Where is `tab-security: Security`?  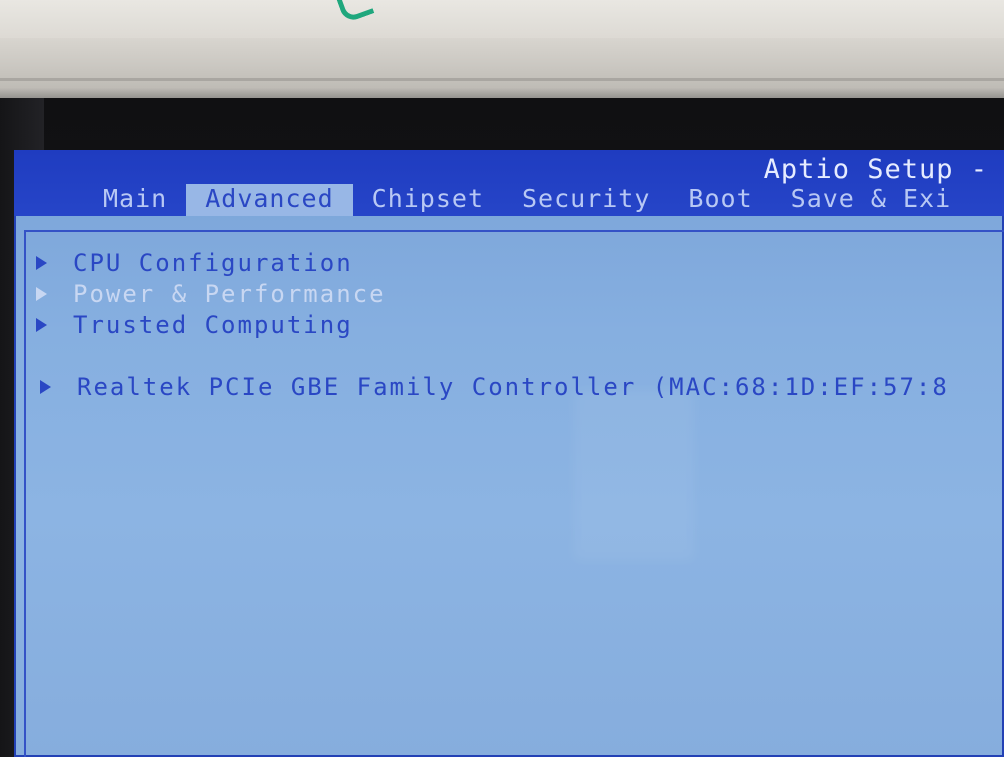
tab-security: Security is located at coordinates (586, 200).